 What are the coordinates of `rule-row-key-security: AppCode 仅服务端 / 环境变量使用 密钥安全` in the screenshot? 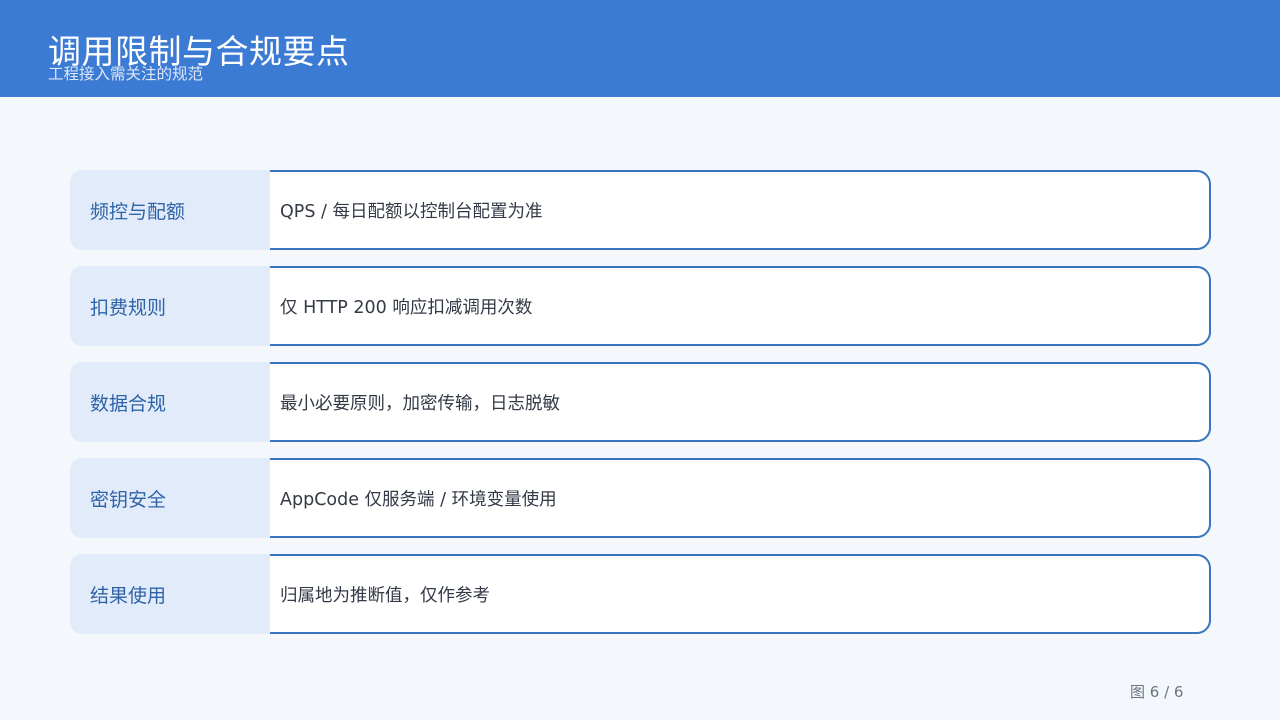 It's located at (640, 498).